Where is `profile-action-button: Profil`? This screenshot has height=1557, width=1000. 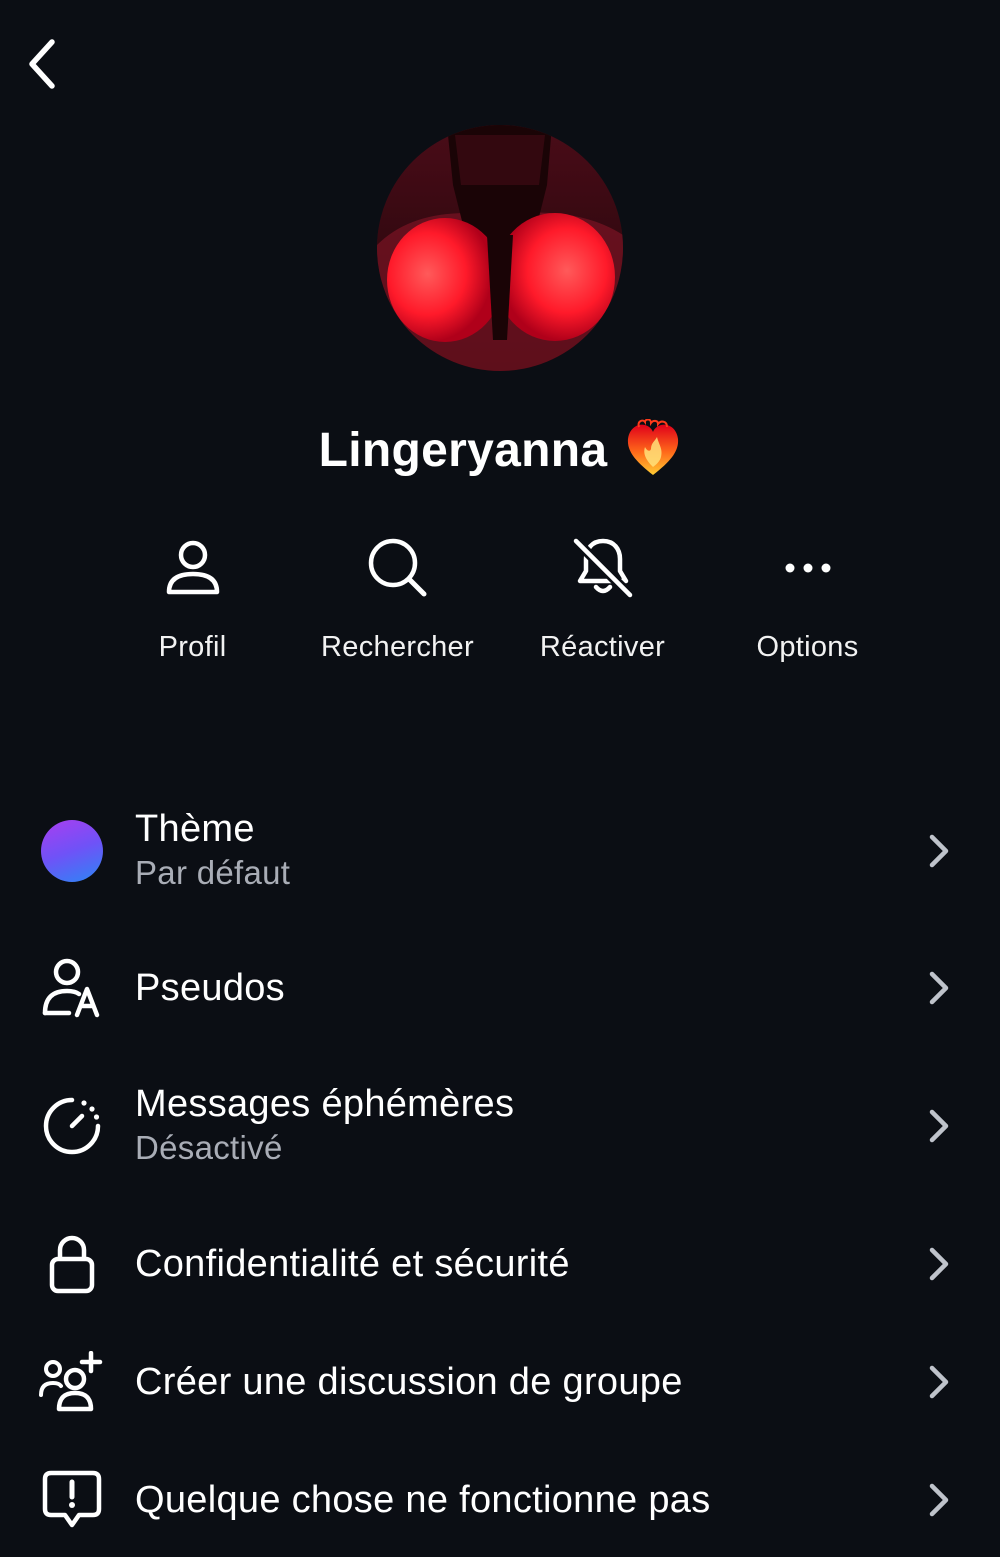 profile-action-button: Profil is located at coordinates (192, 610).